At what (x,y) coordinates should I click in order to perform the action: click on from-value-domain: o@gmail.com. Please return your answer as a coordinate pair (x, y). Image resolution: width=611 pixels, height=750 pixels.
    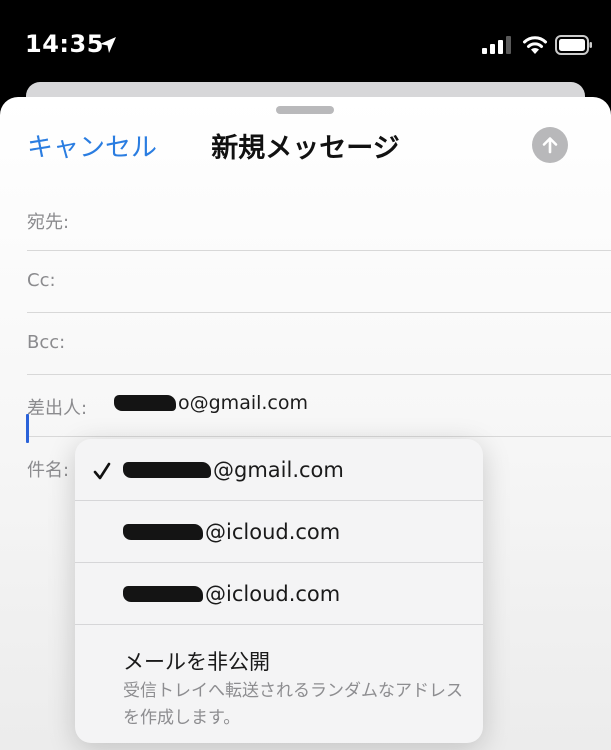
    Looking at the image, I should click on (243, 403).